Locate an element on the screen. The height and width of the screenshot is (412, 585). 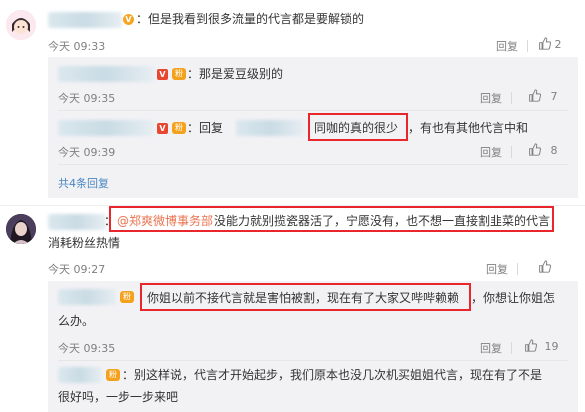
like-button: 2 is located at coordinates (550, 44).